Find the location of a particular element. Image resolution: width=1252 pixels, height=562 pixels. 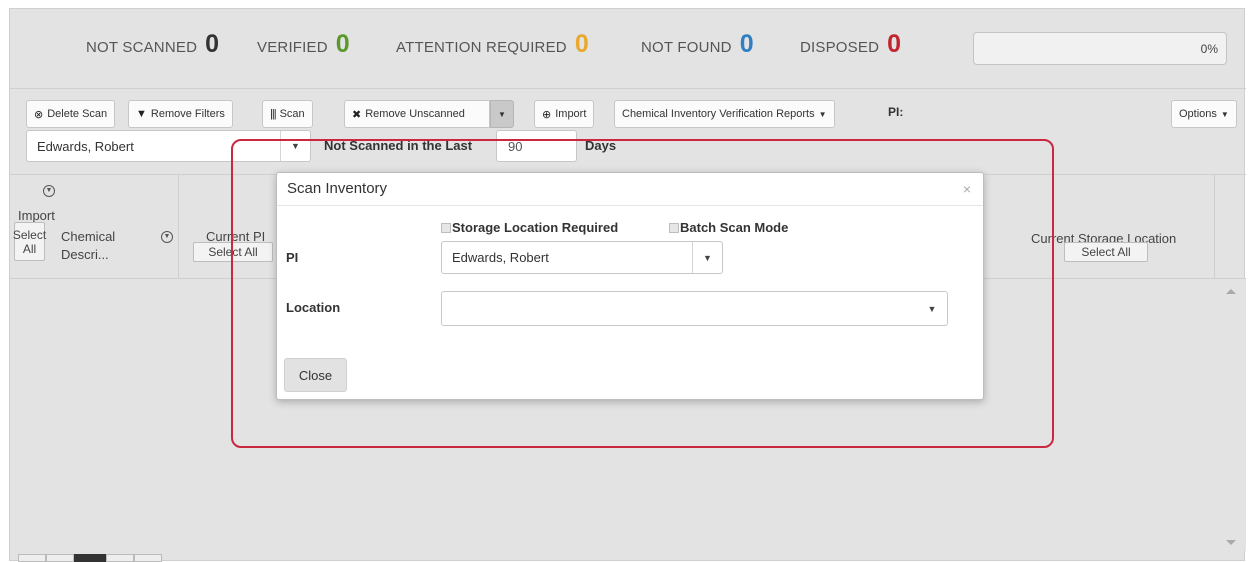

col-import-label: Import is located at coordinates (36, 215).